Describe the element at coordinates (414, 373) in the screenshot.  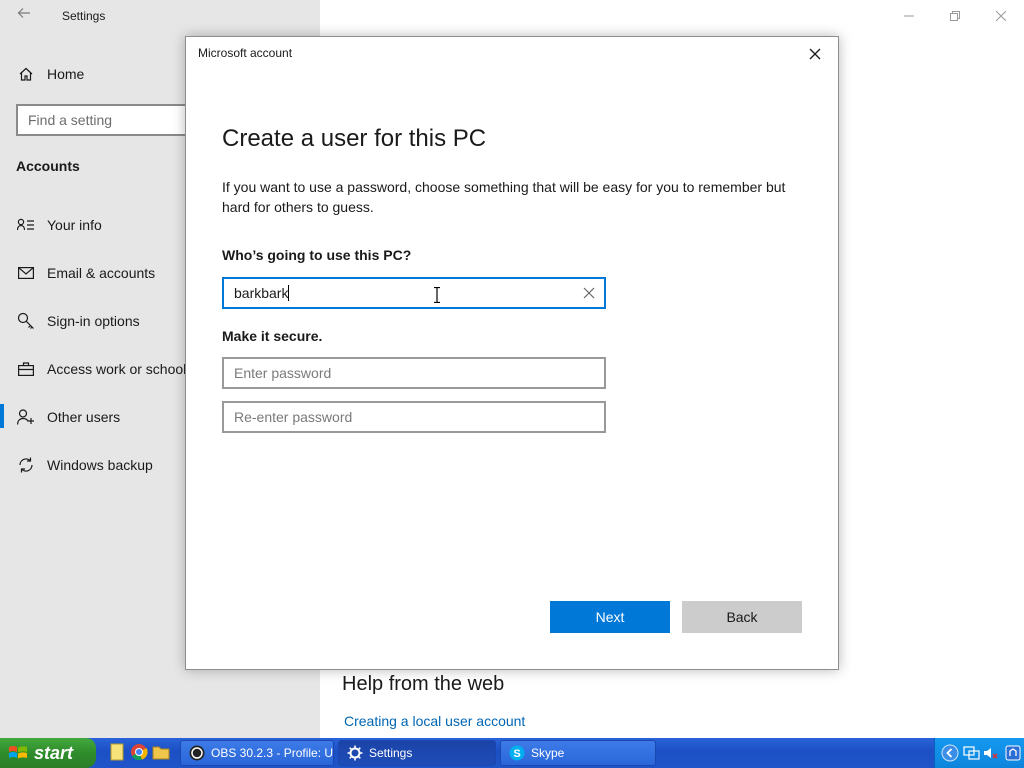
I see `password-field: Enter password` at that location.